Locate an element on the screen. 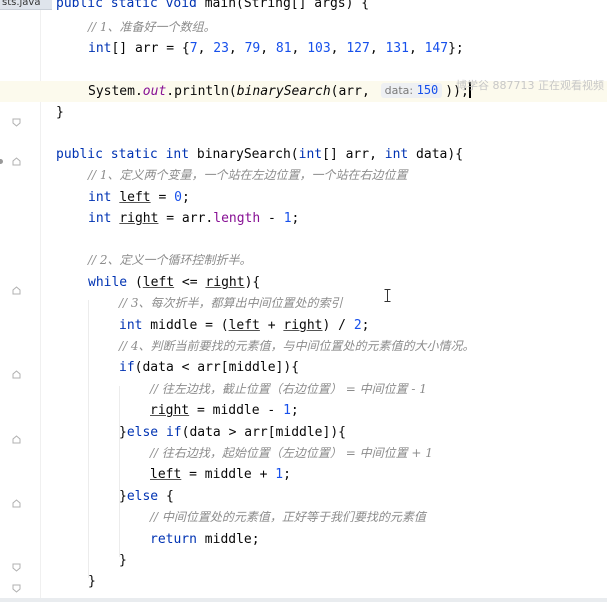 This screenshot has width=607, height=602. code-line: // 3、每次折半，都算出中间位置处的索引 is located at coordinates (303, 303).